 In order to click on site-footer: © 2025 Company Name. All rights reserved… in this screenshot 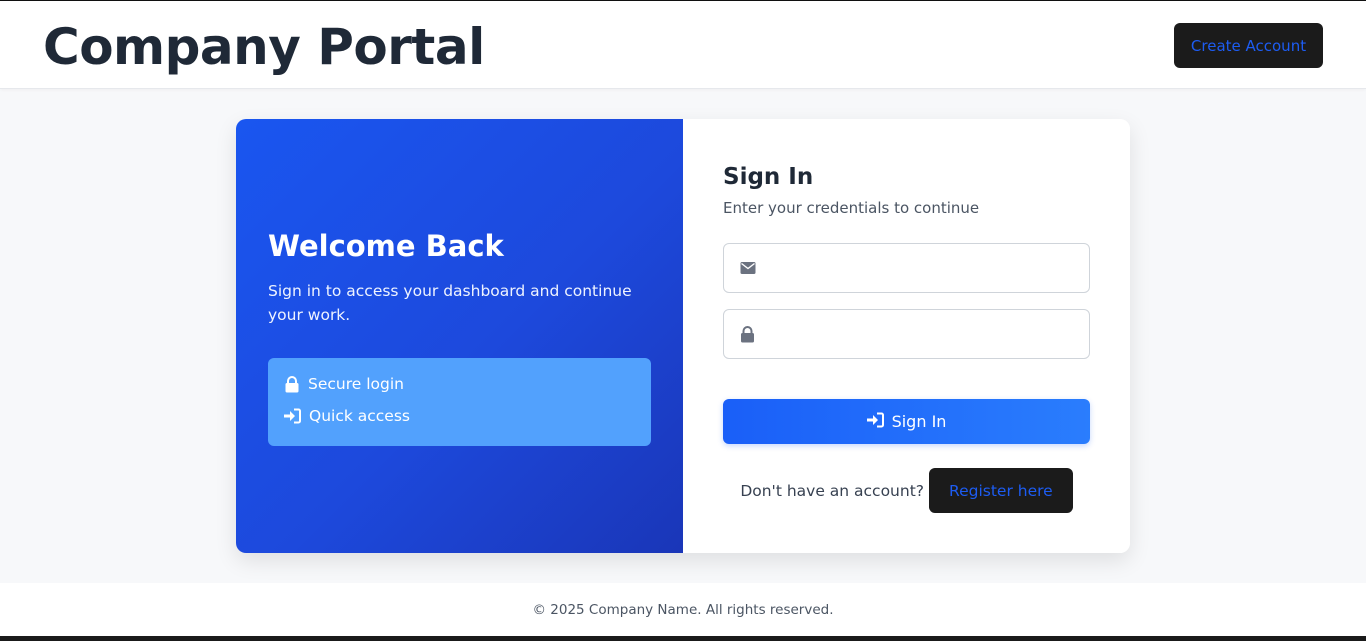, I will do `click(683, 609)`.